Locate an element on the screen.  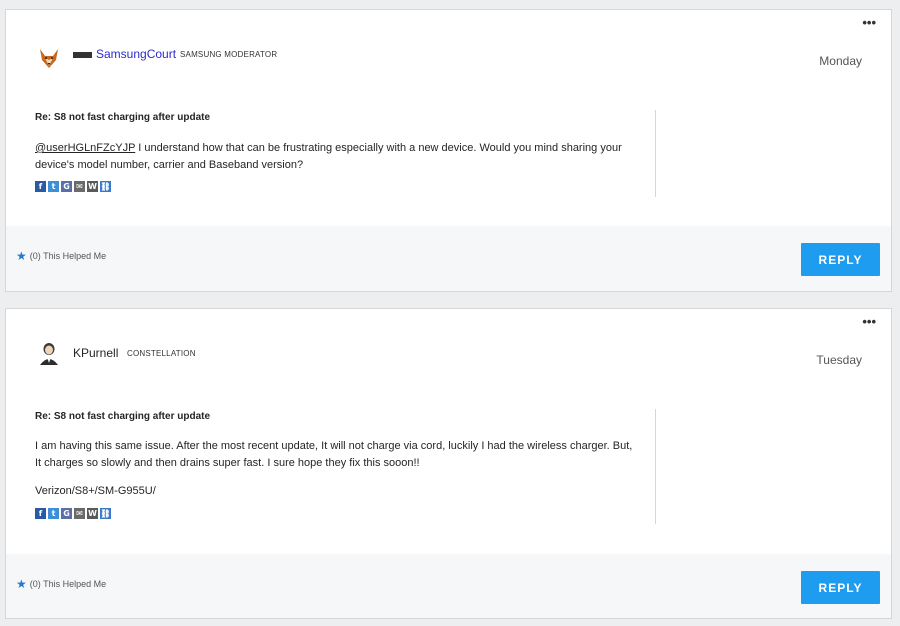
author-username: KPurnell is located at coordinates (95, 353).